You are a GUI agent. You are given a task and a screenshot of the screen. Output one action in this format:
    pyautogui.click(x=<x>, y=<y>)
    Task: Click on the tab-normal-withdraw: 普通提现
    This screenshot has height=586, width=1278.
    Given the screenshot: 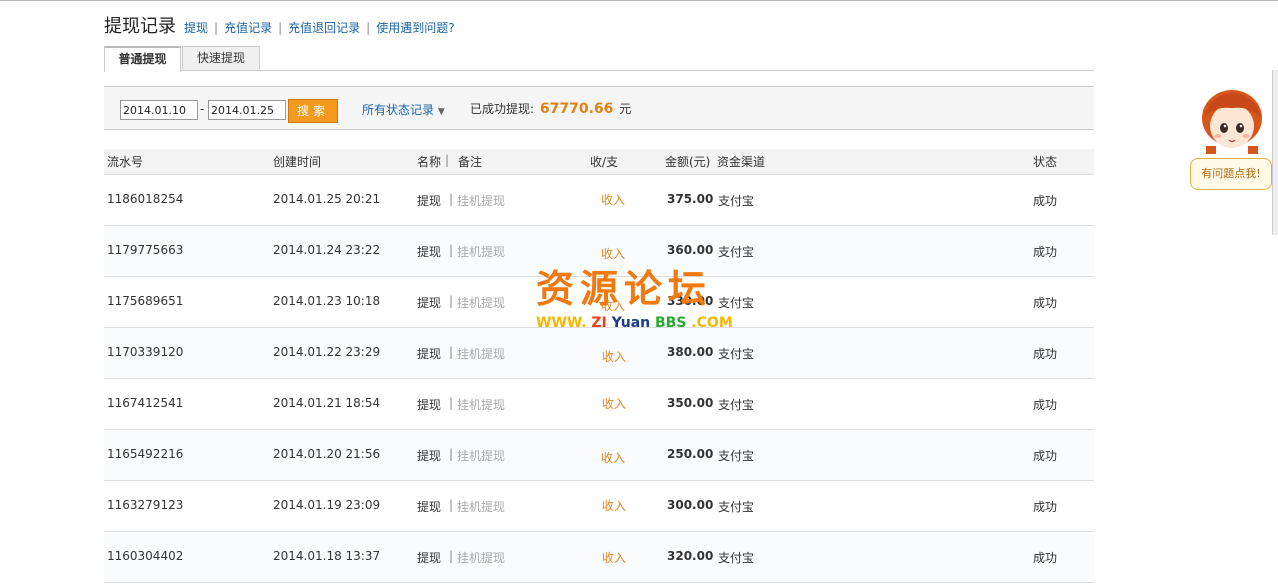 What is the action you would take?
    pyautogui.click(x=142, y=59)
    